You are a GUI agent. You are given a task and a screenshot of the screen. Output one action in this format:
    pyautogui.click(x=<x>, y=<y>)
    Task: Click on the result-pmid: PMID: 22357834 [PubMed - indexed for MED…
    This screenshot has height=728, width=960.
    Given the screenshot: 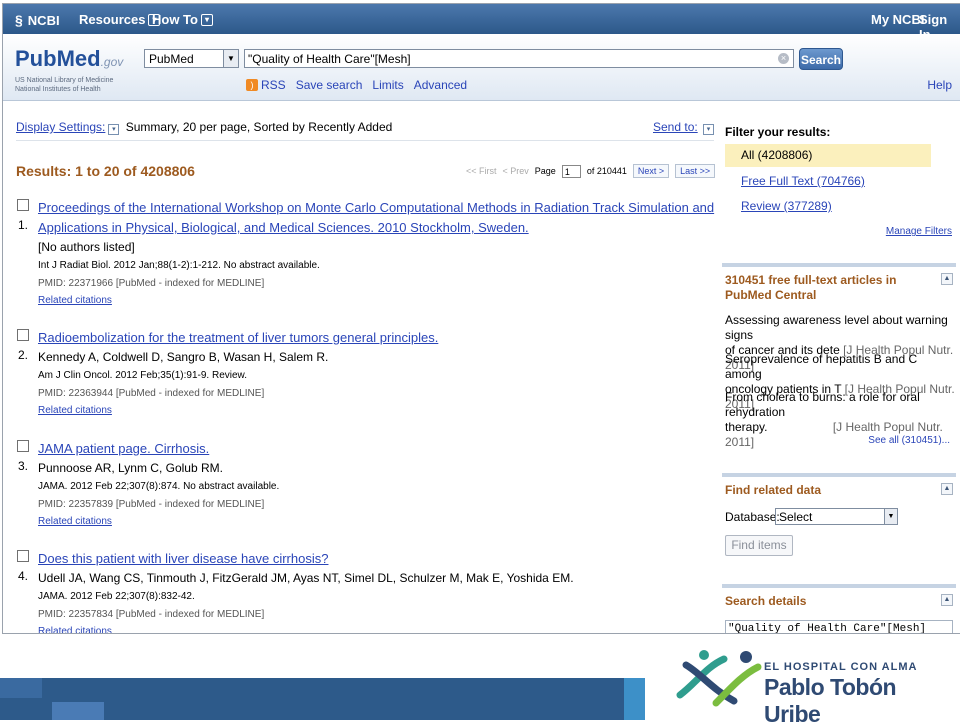 What is the action you would take?
    pyautogui.click(x=151, y=614)
    